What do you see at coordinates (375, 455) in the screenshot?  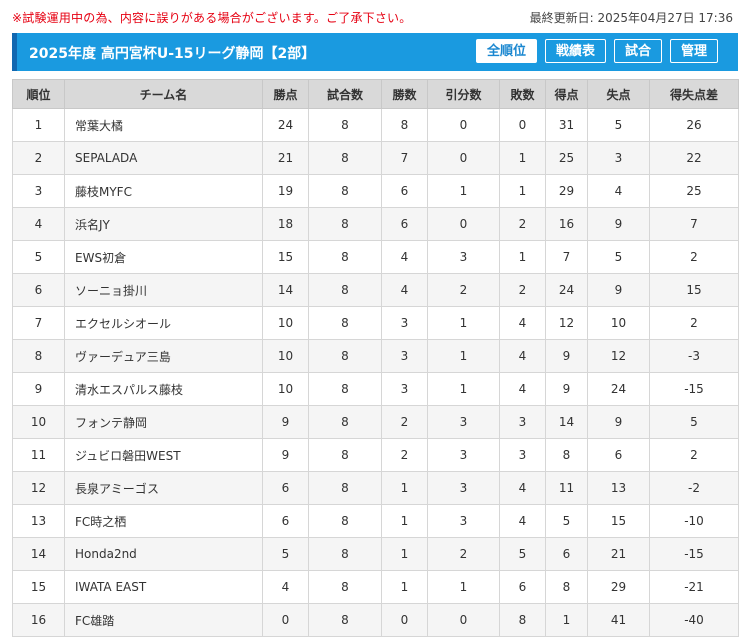 I see `table-row: 11 ジュビロ磐田WEST 9 8 2 3 3 8 6 2` at bounding box center [375, 455].